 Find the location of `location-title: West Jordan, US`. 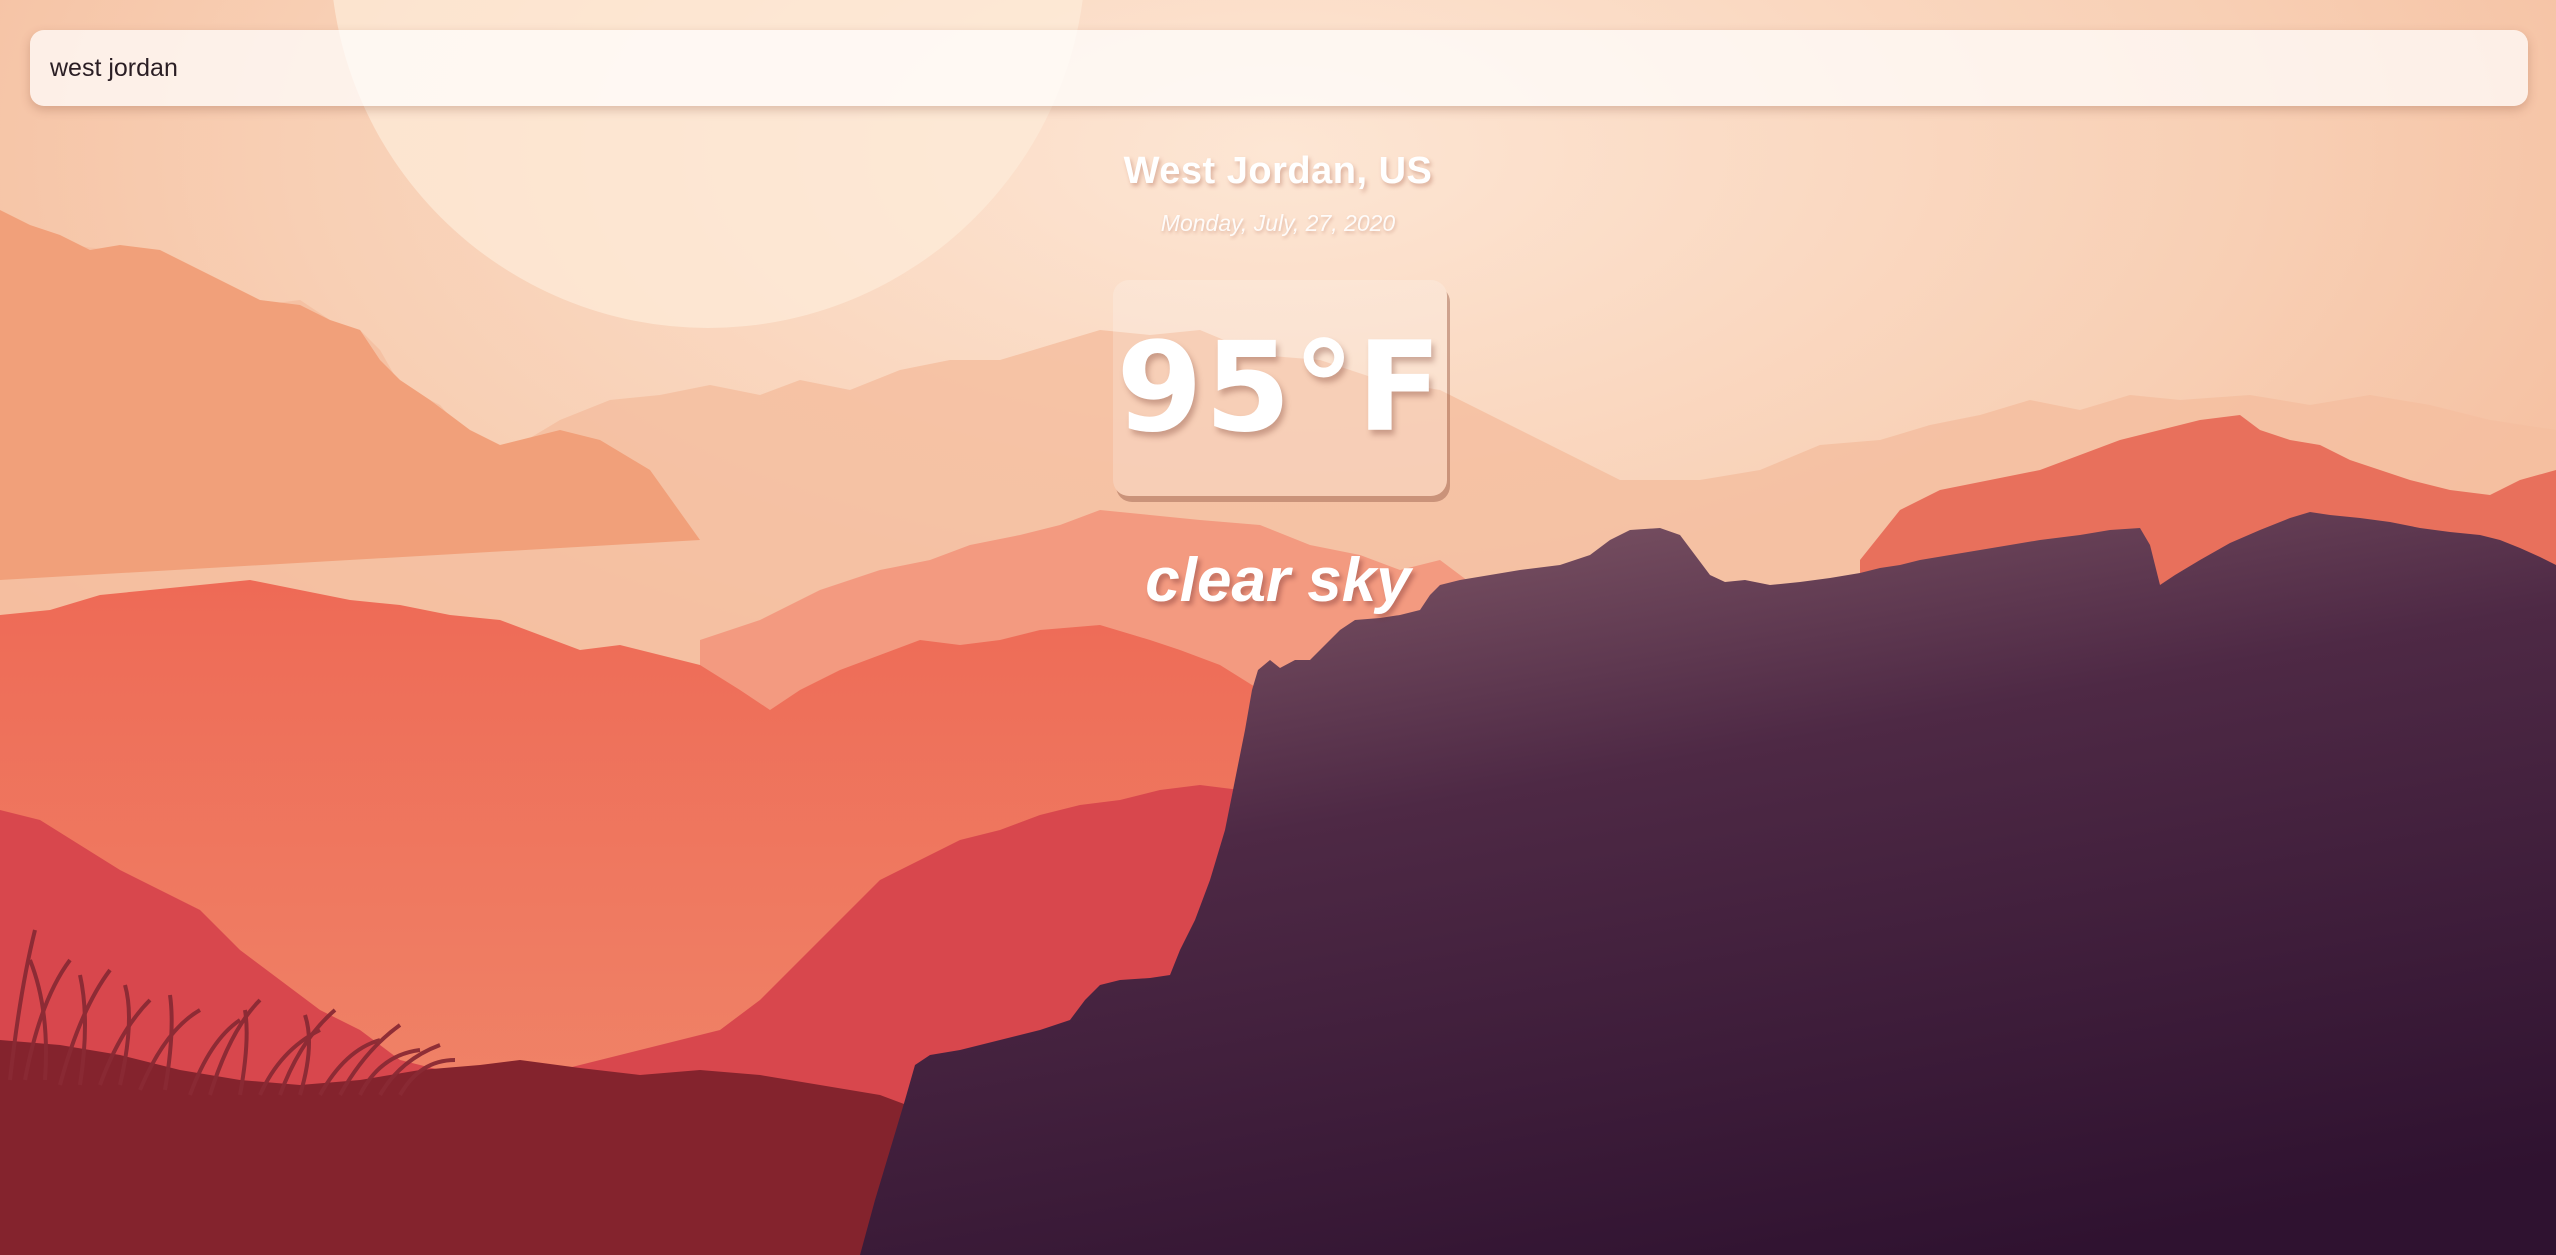

location-title: West Jordan, US is located at coordinates (1278, 171).